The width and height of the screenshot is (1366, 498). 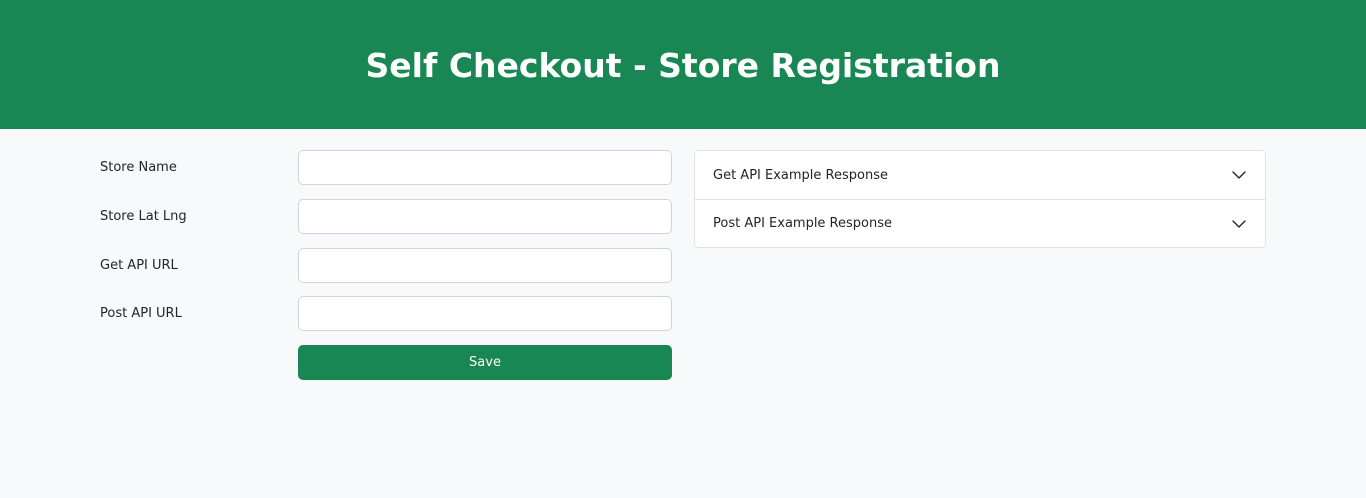 What do you see at coordinates (980, 175) in the screenshot?
I see `accordion-item-get-api-response: Get API Example Response` at bounding box center [980, 175].